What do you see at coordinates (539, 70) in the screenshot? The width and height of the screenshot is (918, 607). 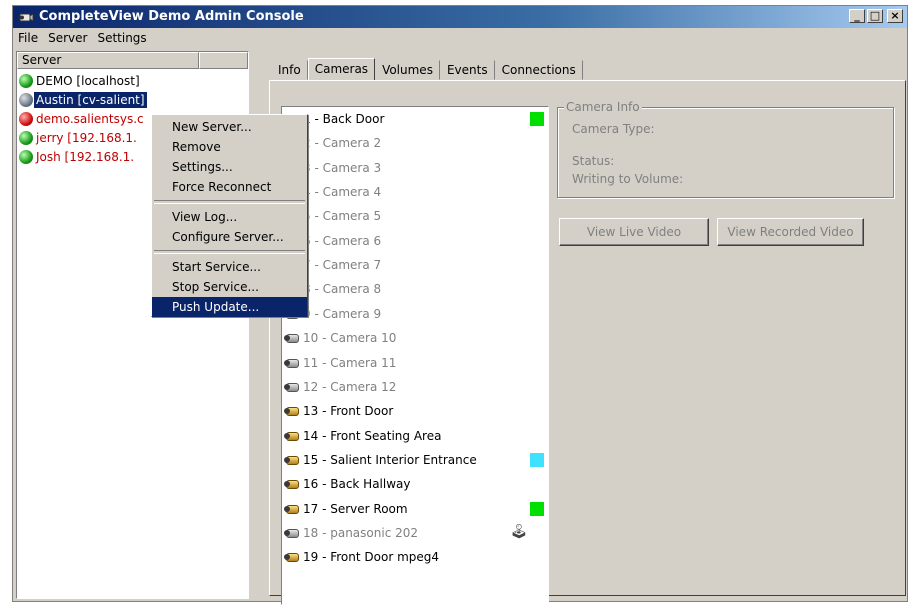 I see `tab-connections: Connections` at bounding box center [539, 70].